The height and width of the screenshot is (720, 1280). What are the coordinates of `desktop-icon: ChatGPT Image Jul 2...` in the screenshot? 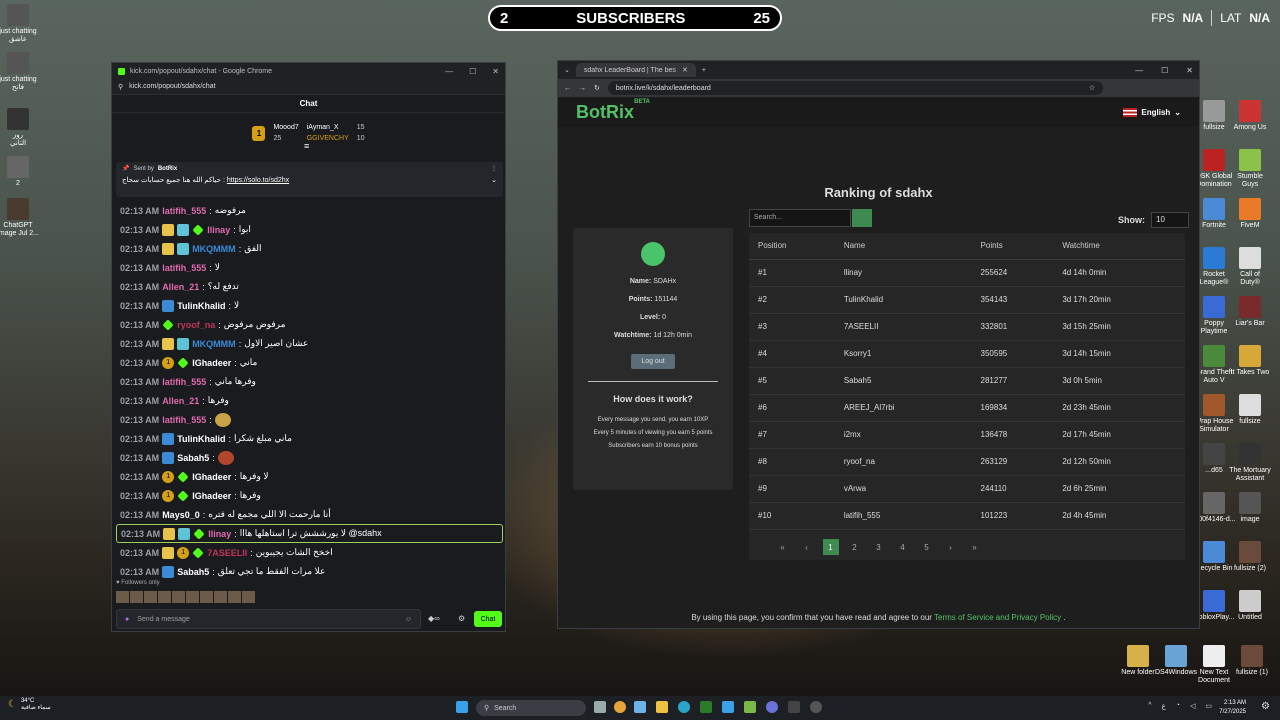 It's located at (24, 218).